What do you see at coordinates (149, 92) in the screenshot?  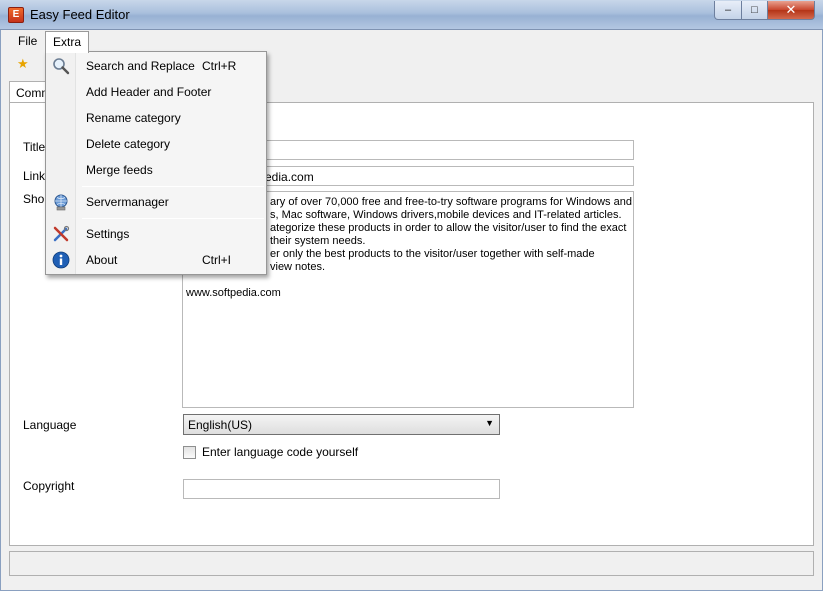 I see `menu-item-label: Add Header and Footer` at bounding box center [149, 92].